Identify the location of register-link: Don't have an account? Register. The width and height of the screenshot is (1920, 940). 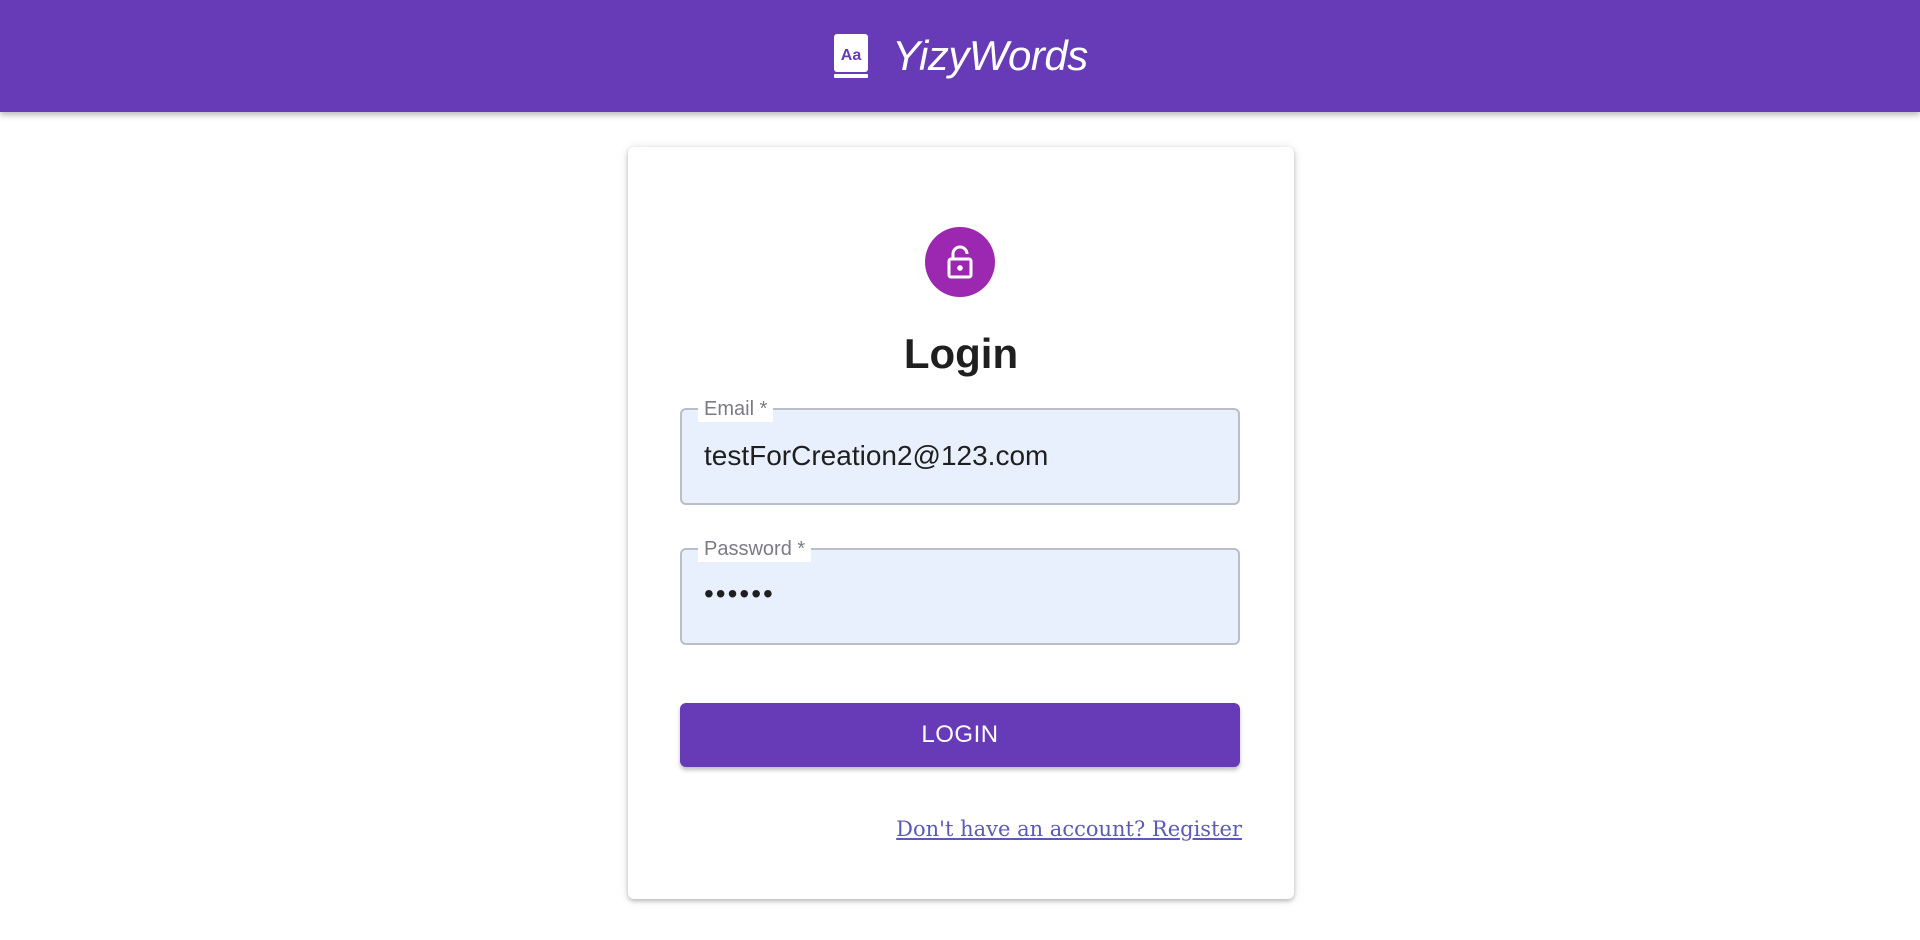
(1069, 829).